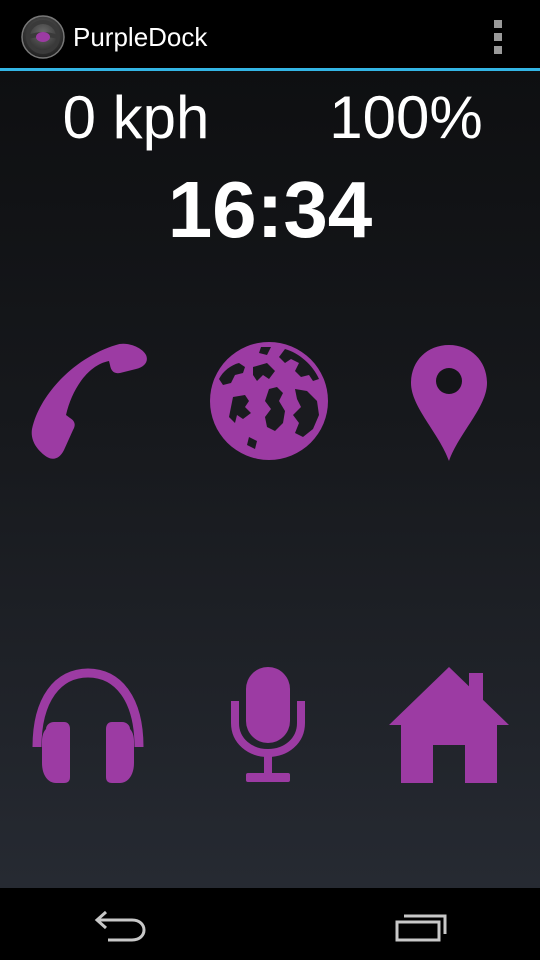 This screenshot has height=960, width=540. Describe the element at coordinates (140, 37) in the screenshot. I see `app-title: PurpleDock` at that location.